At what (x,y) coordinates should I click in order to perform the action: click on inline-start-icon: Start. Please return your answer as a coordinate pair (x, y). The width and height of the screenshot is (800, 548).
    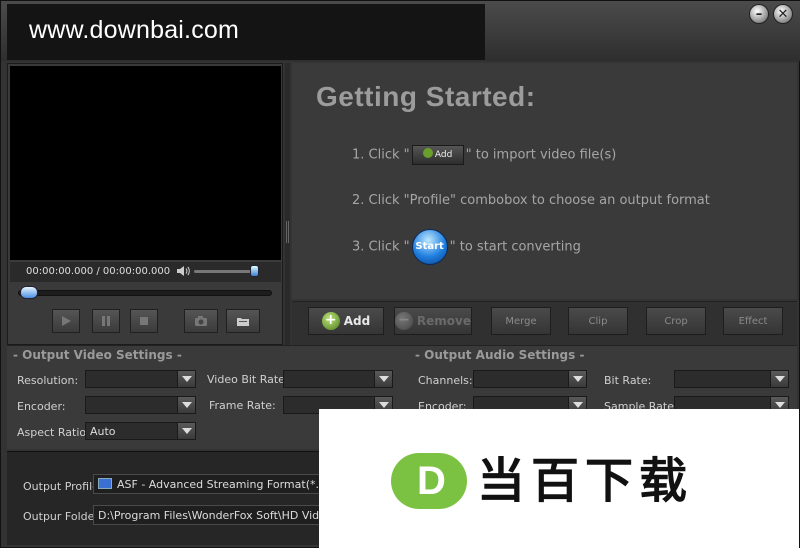
    Looking at the image, I should click on (429, 247).